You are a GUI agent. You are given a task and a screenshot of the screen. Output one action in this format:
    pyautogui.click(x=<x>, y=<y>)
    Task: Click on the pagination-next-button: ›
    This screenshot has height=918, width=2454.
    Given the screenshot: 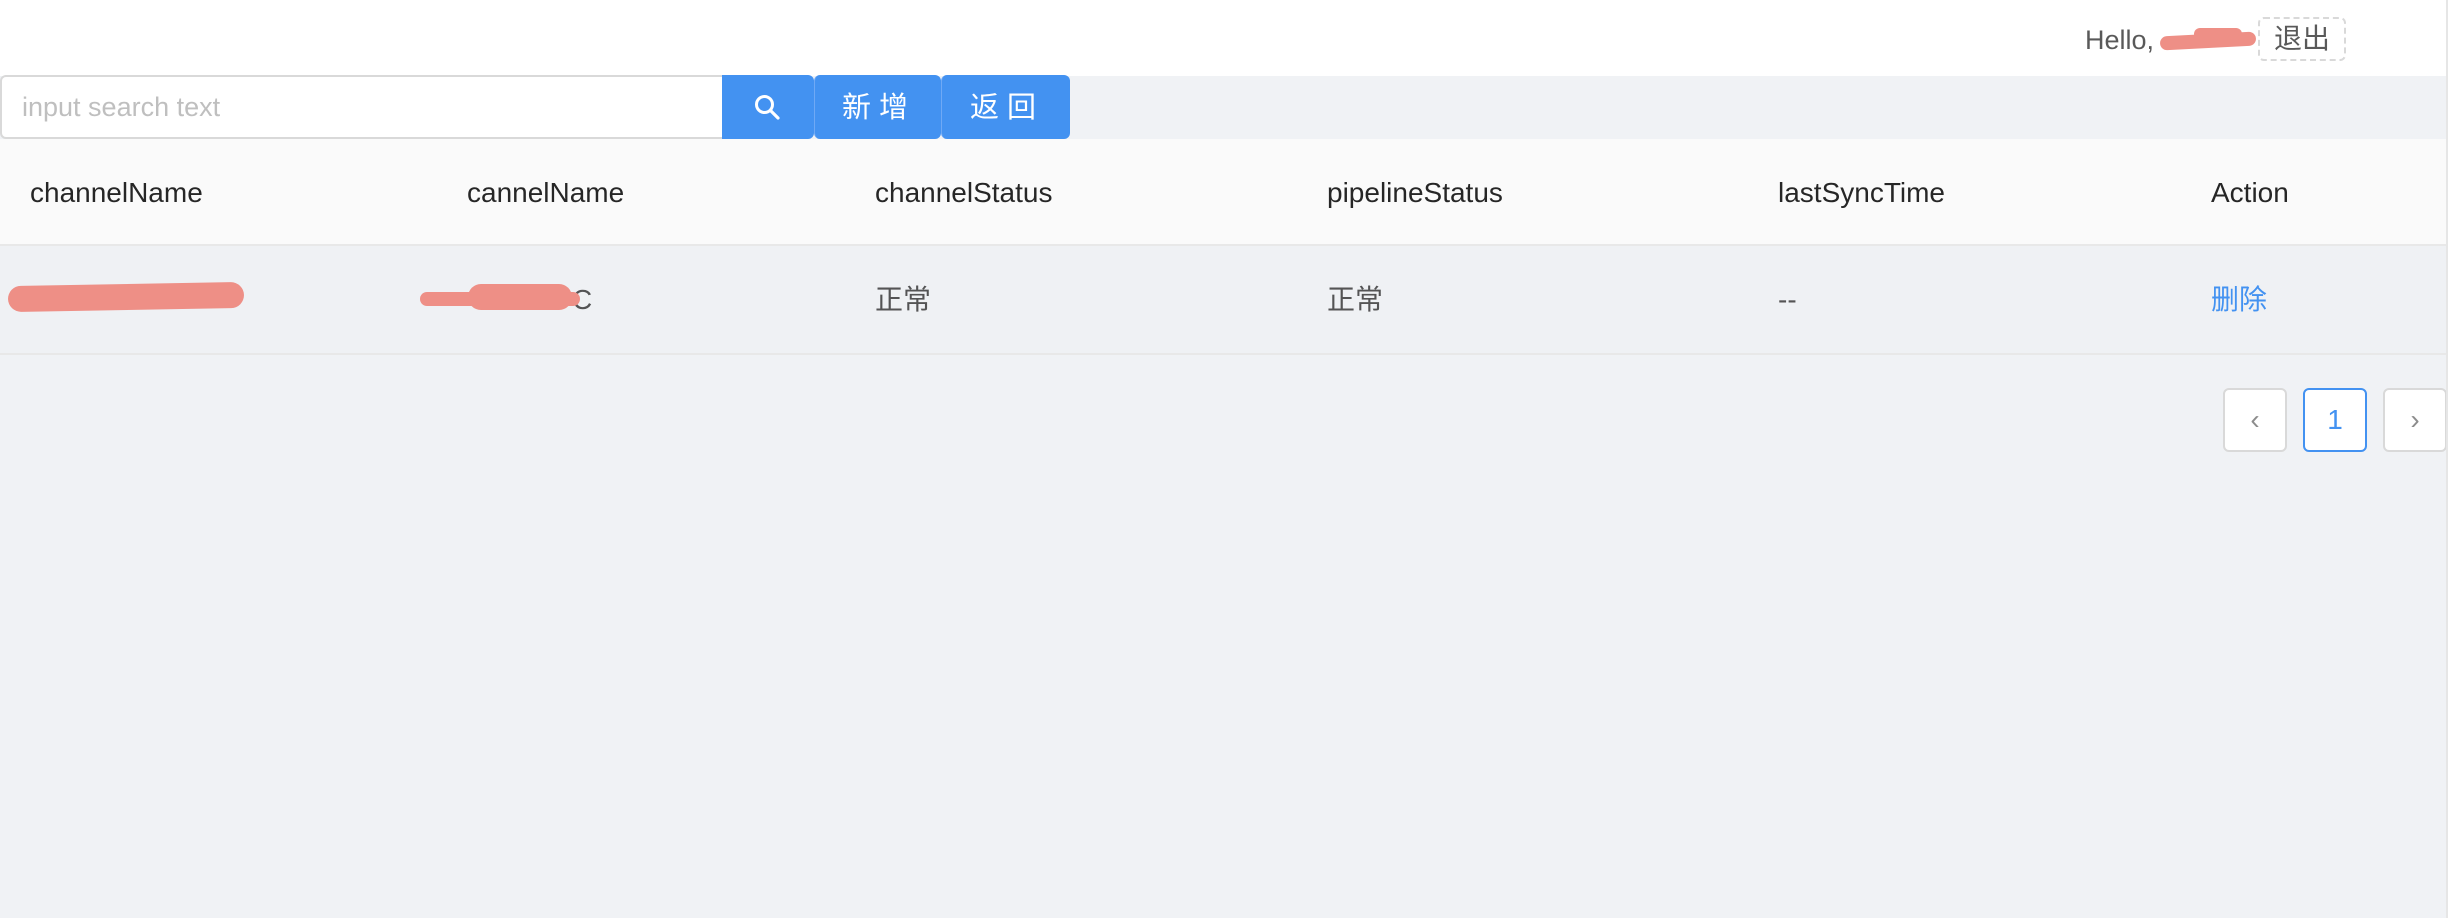 What is the action you would take?
    pyautogui.click(x=2415, y=420)
    